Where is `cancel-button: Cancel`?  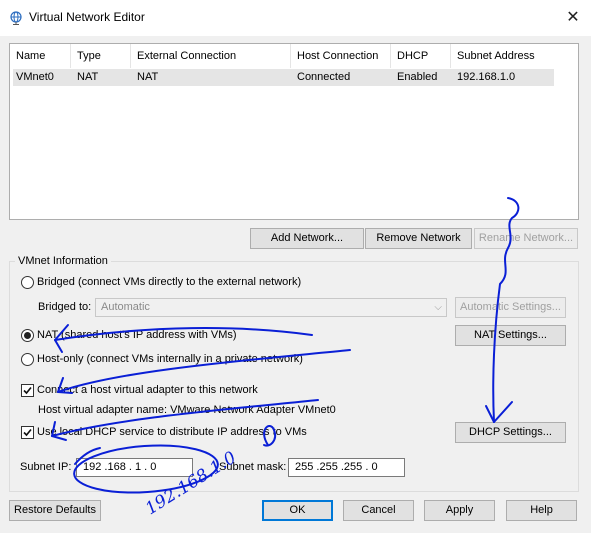 cancel-button: Cancel is located at coordinates (378, 510).